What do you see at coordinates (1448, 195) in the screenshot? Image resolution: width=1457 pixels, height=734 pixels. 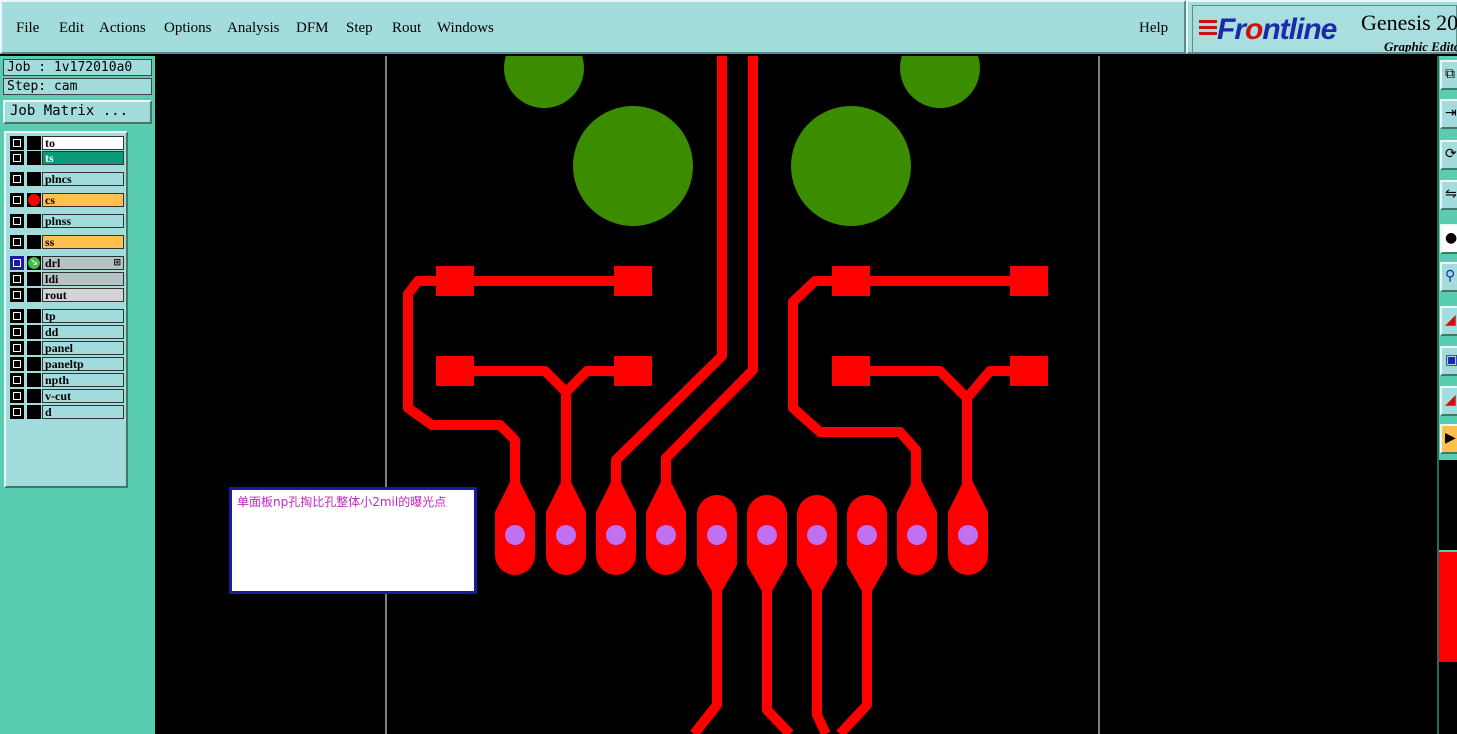 I see `mirror-icon: ⇋` at bounding box center [1448, 195].